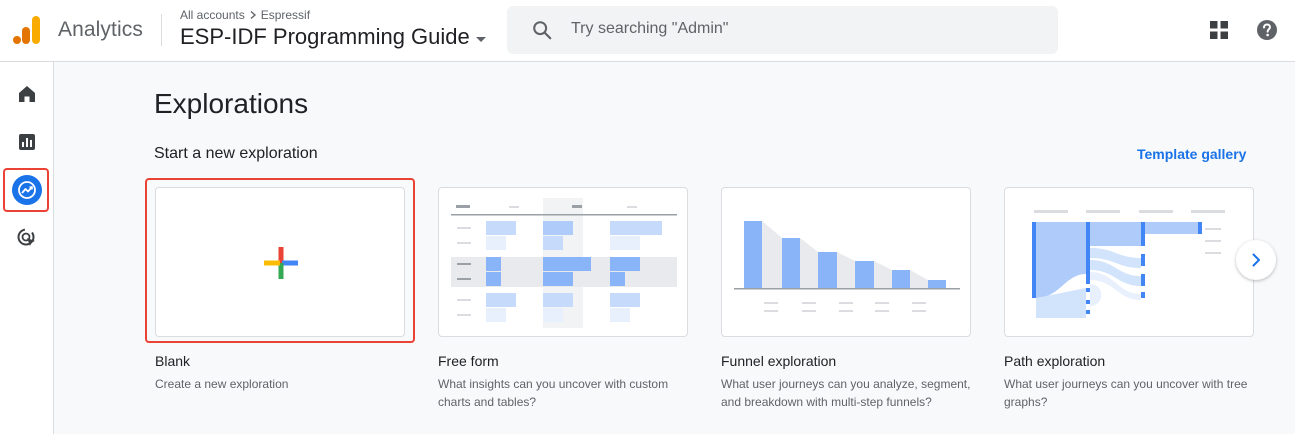 This screenshot has height=434, width=1295. I want to click on section-title: Start a new exploration, so click(236, 153).